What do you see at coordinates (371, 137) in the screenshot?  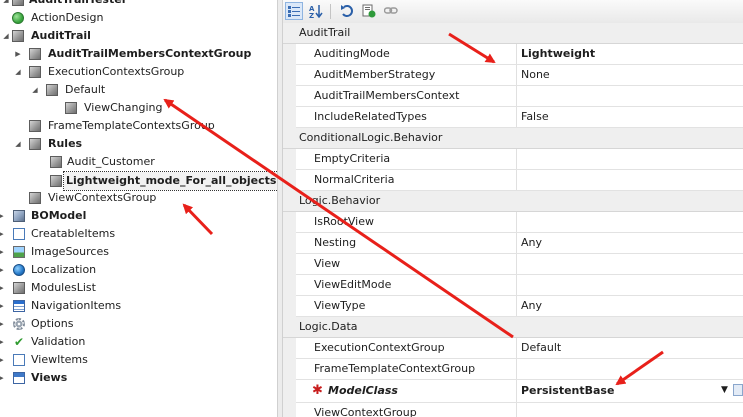 I see `category-label: ConditionalLogic.Behavior` at bounding box center [371, 137].